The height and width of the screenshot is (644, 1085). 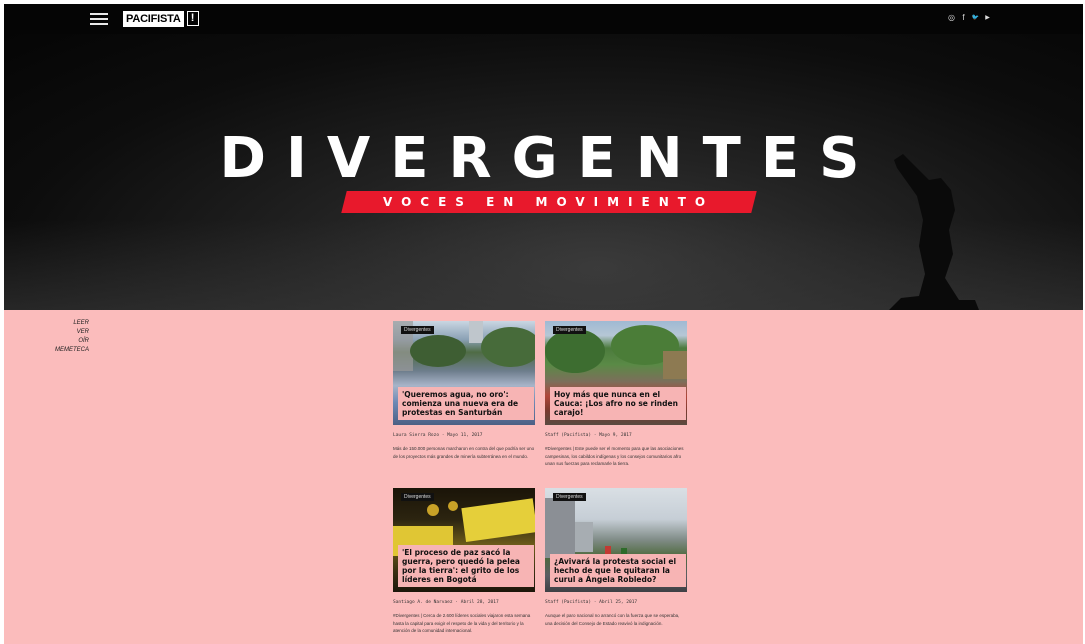 I want to click on hero-subtitle-banner: VOCES EN MOVIMIENTO, so click(x=549, y=202).